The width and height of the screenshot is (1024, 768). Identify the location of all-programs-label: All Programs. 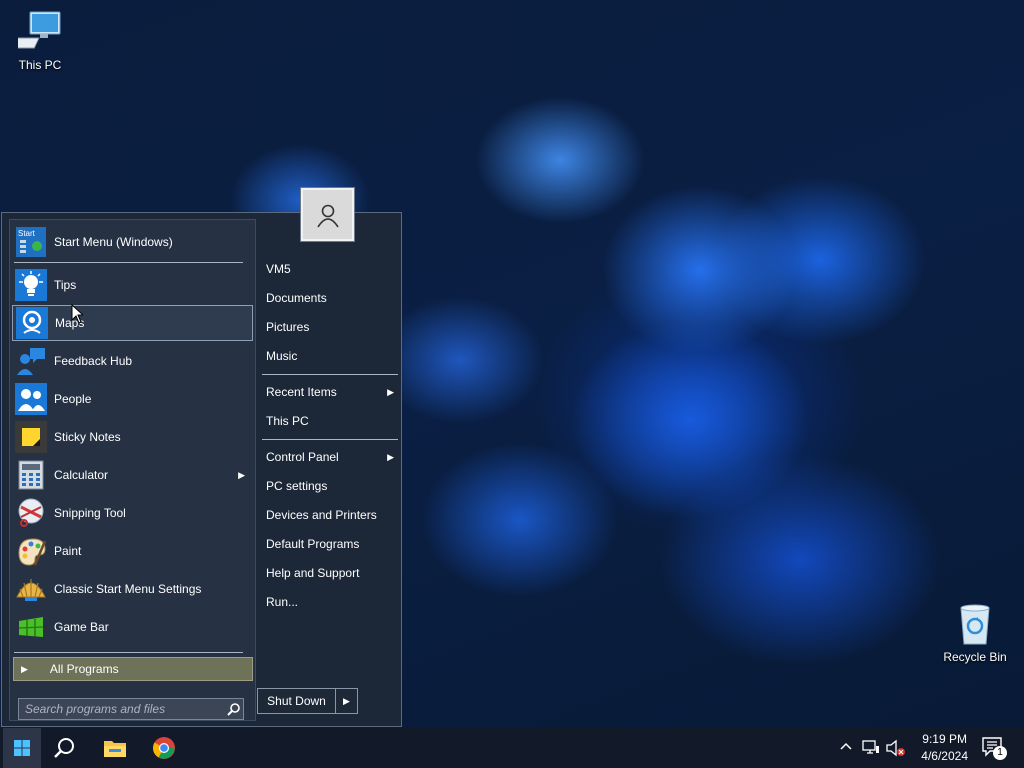
(84, 669).